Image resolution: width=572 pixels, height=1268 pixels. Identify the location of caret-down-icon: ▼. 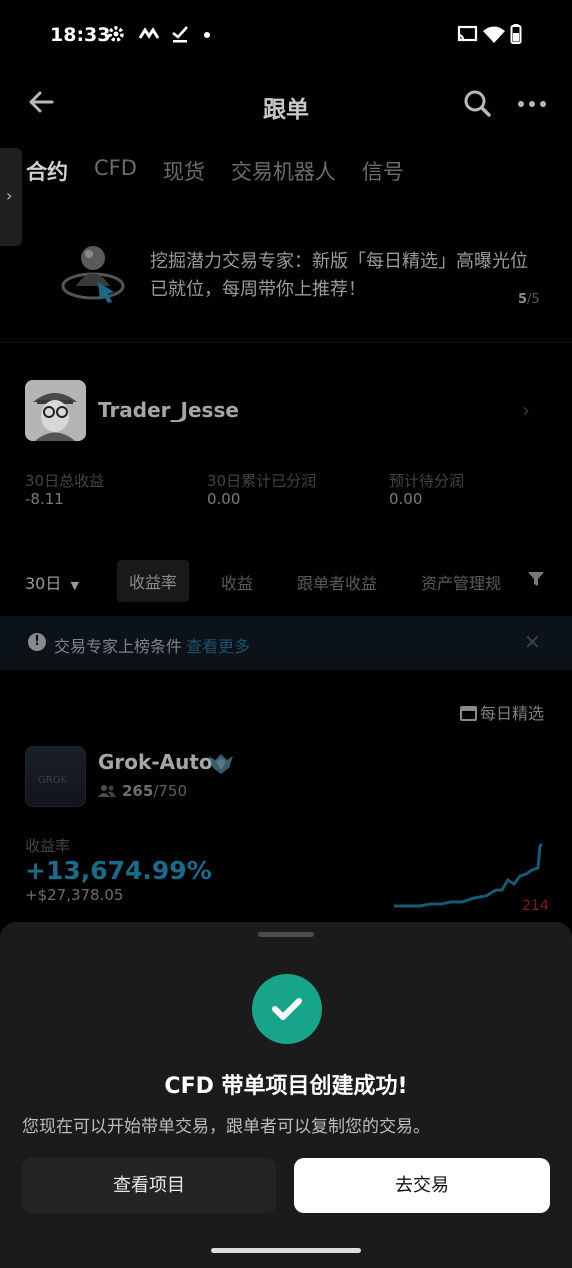
(74, 585).